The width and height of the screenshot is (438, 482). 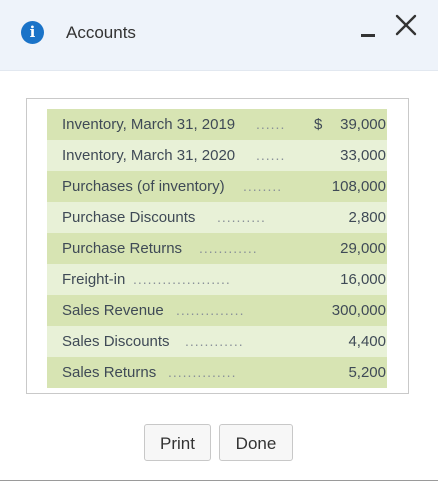 What do you see at coordinates (129, 217) in the screenshot?
I see `account-label: Purchase Discounts` at bounding box center [129, 217].